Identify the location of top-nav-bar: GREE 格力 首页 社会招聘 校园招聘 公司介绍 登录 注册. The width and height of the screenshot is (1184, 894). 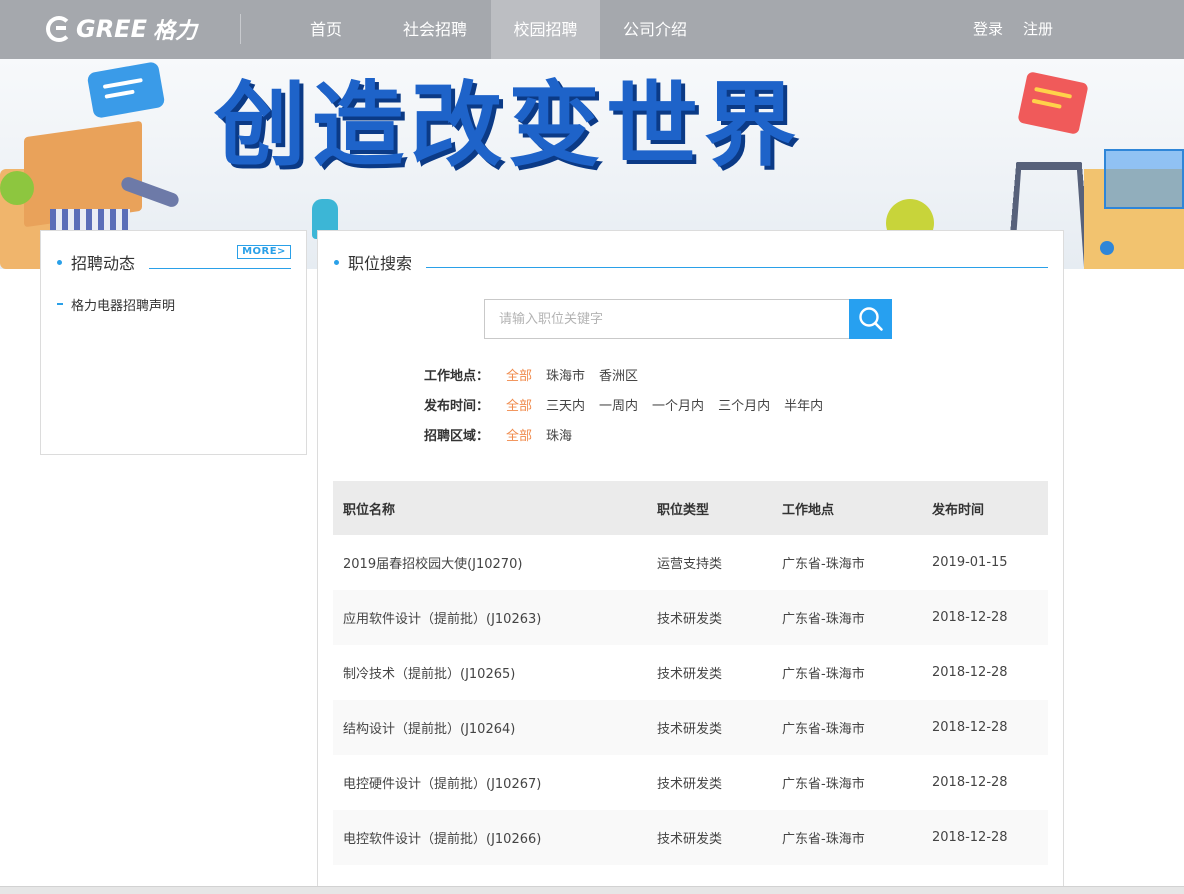
(592, 29).